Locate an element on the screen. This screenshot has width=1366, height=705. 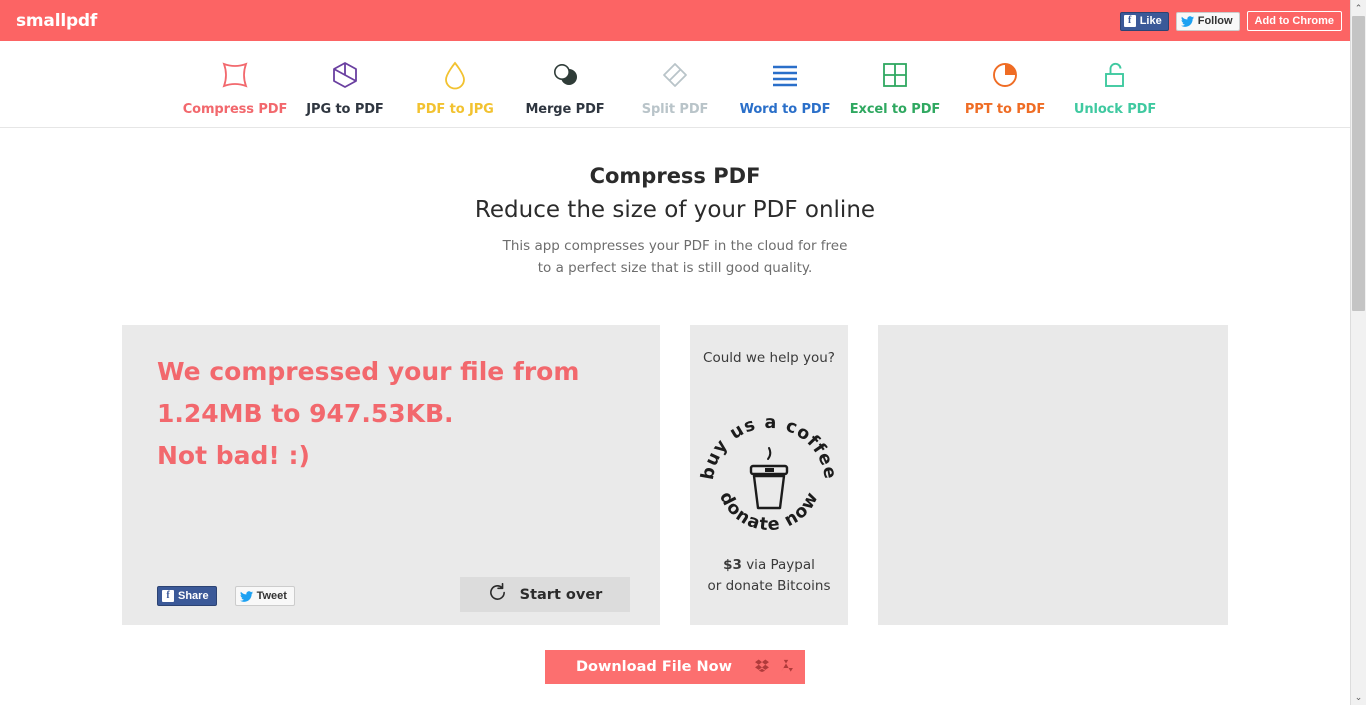
donate-via-label: via Paypal is located at coordinates (778, 565).